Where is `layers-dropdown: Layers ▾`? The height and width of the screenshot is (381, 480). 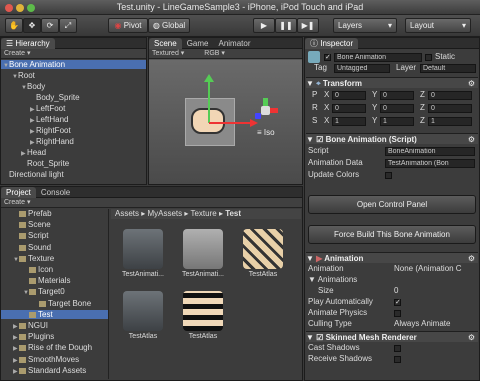 layers-dropdown: Layers ▾ is located at coordinates (365, 25).